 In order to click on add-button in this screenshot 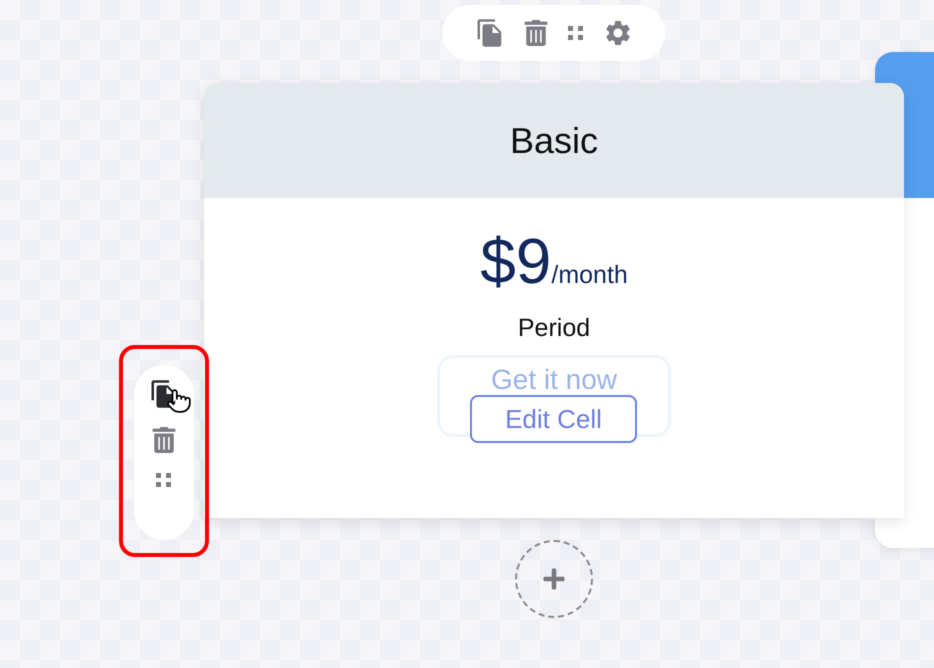, I will do `click(554, 579)`.